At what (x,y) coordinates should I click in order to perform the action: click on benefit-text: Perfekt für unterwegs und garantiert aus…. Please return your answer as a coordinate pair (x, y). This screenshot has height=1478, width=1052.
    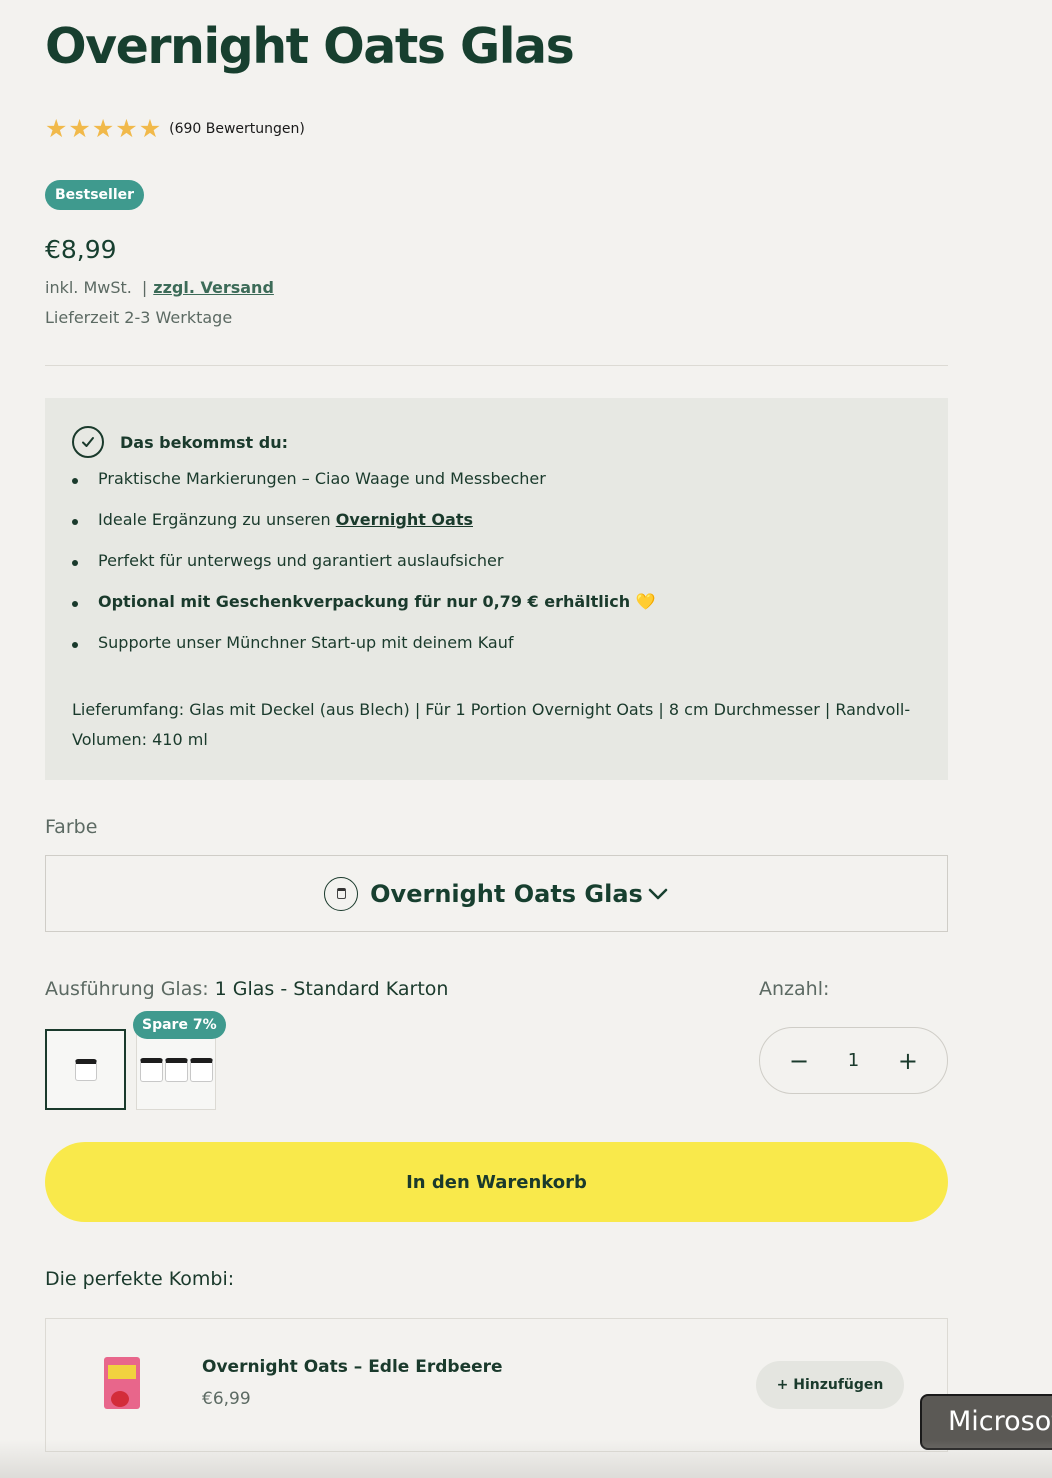
    Looking at the image, I should click on (301, 560).